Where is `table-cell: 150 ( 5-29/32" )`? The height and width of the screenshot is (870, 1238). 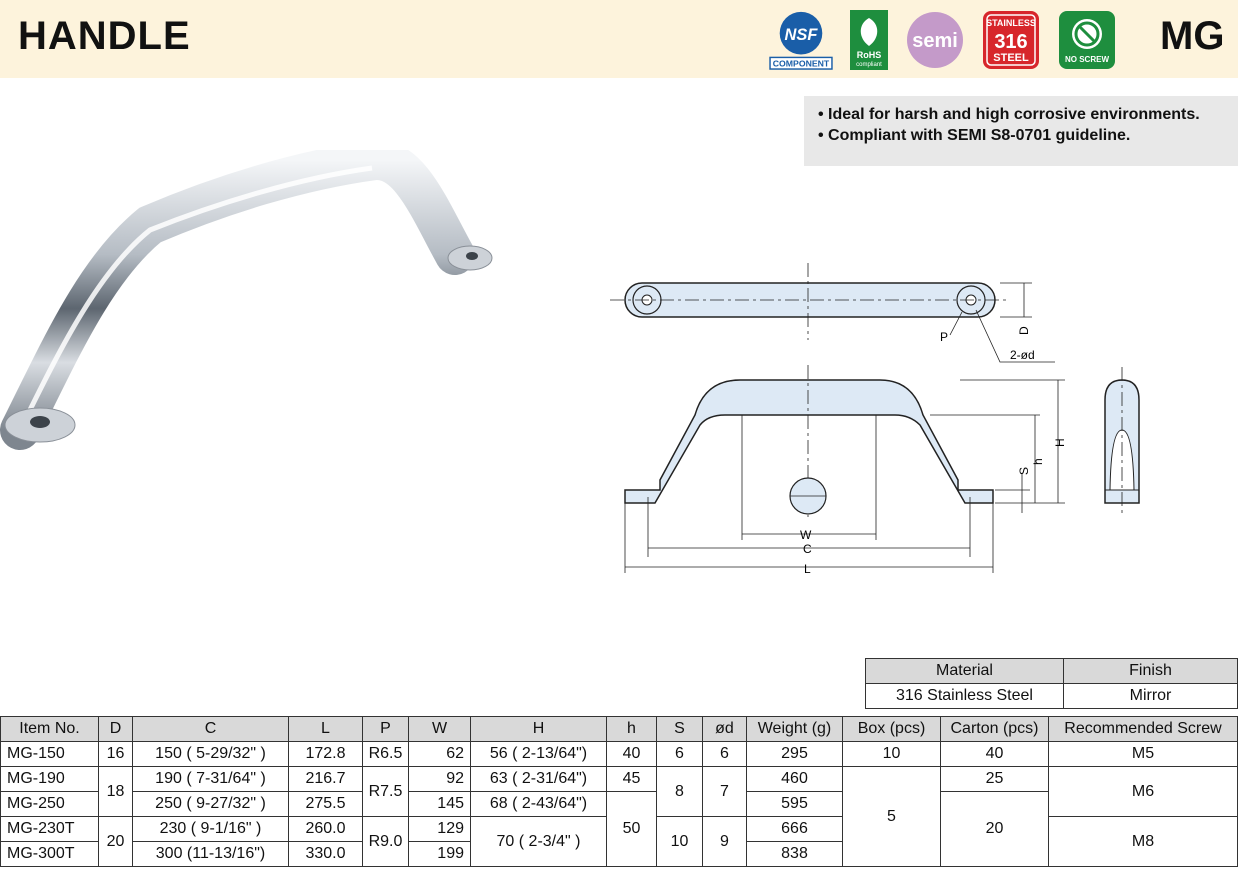
table-cell: 150 ( 5-29/32" ) is located at coordinates (210, 754).